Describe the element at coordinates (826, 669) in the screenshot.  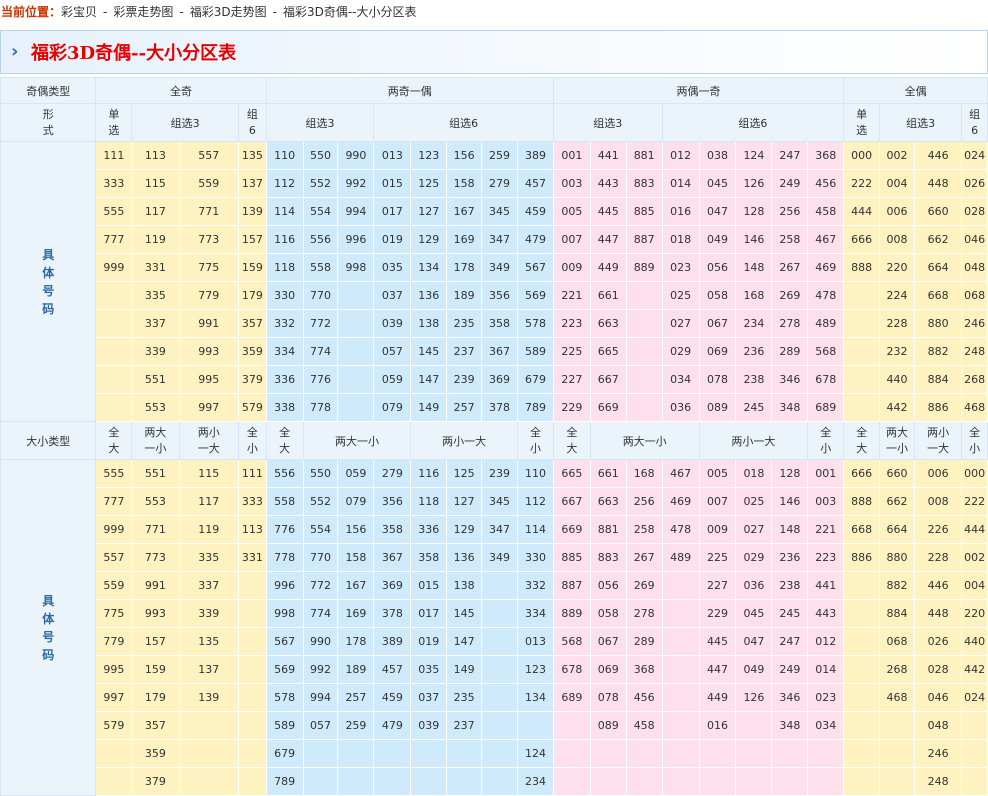
I see `number-cell: 014` at that location.